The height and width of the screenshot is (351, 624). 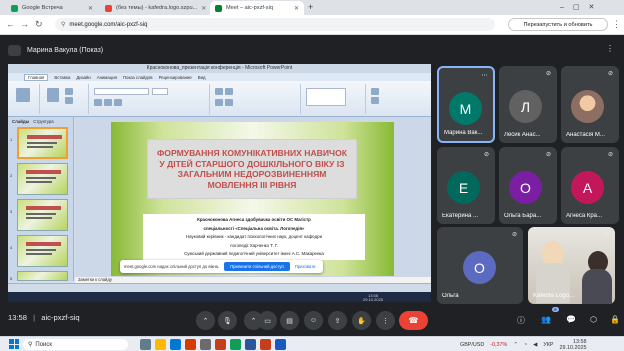 What do you see at coordinates (42, 8) in the screenshot?
I see `tab-label: Google Встреча` at bounding box center [42, 8].